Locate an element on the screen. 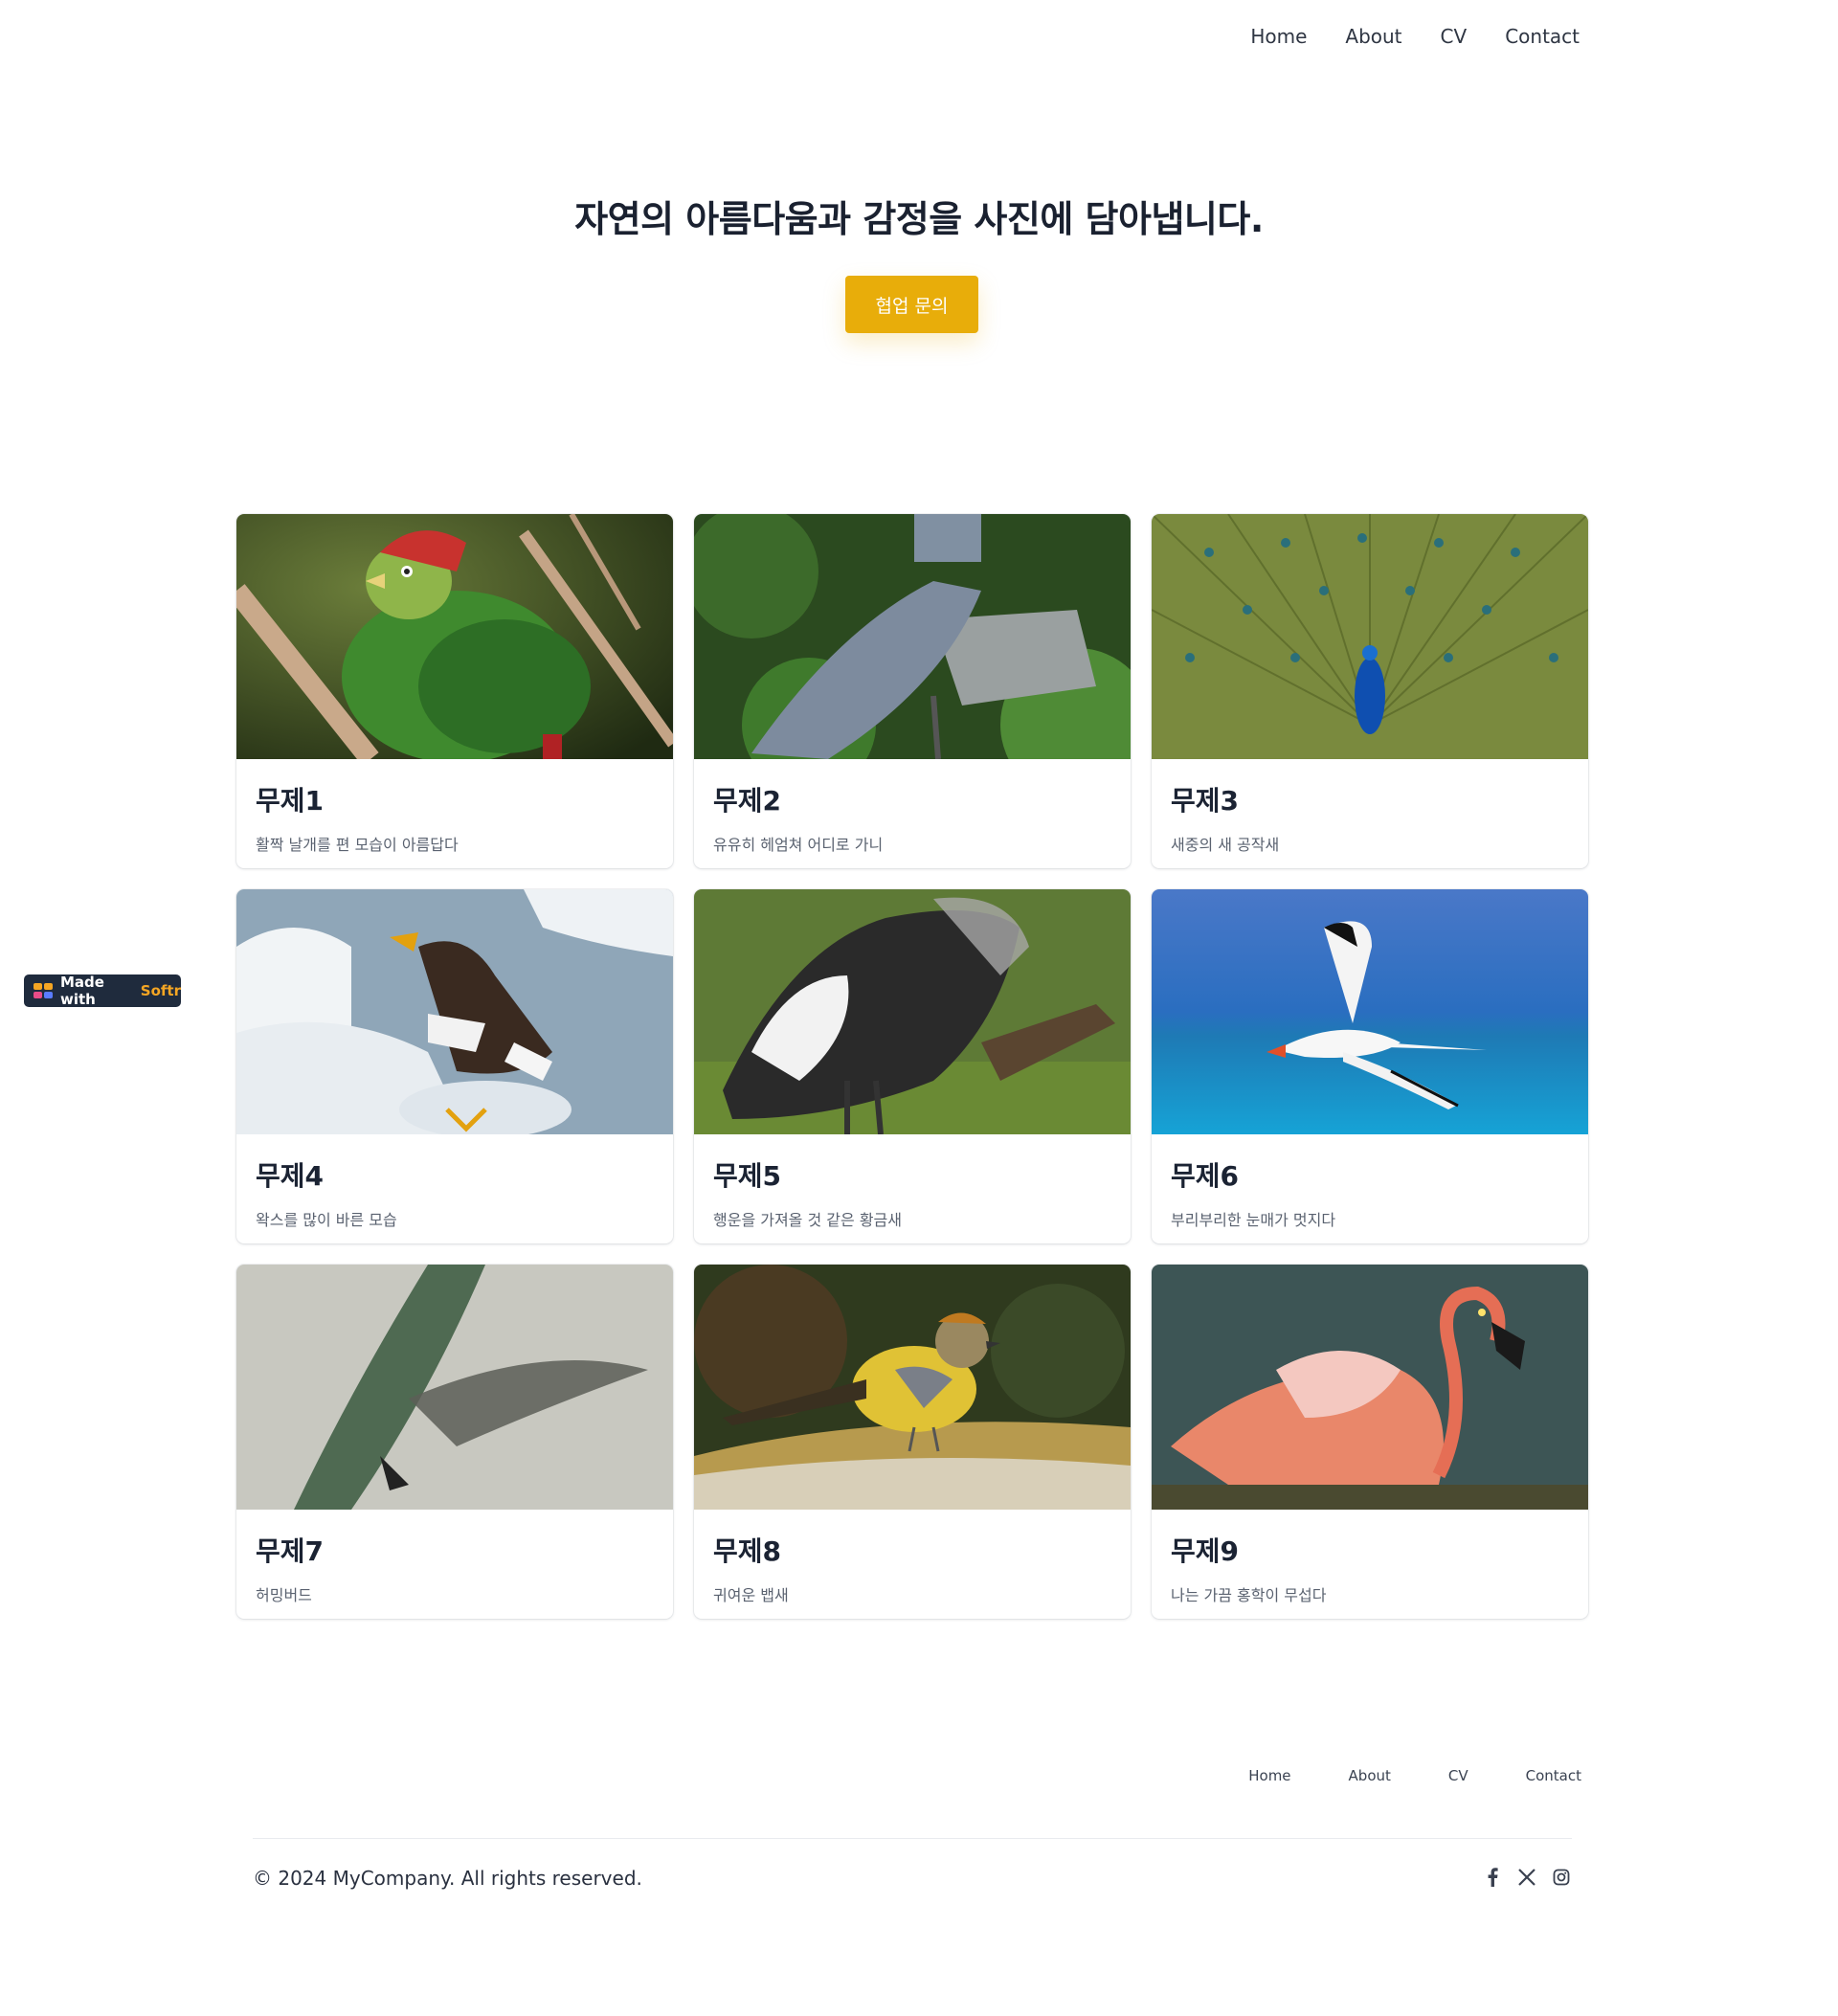  card-description: 귀여운 뱁새 is located at coordinates (751, 1595).